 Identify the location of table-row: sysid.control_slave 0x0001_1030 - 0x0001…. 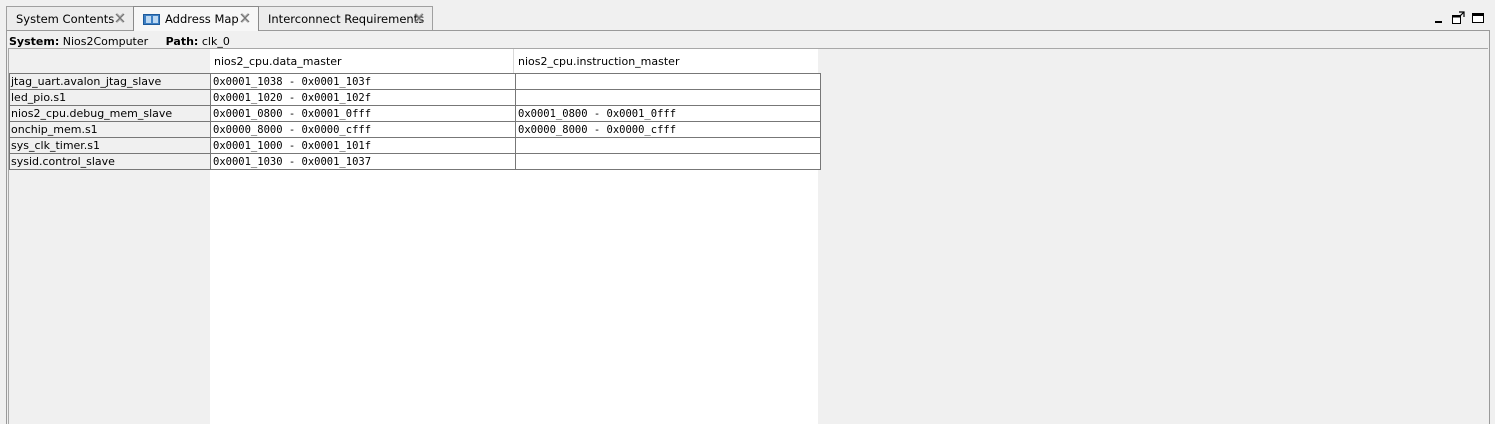
(415, 161).